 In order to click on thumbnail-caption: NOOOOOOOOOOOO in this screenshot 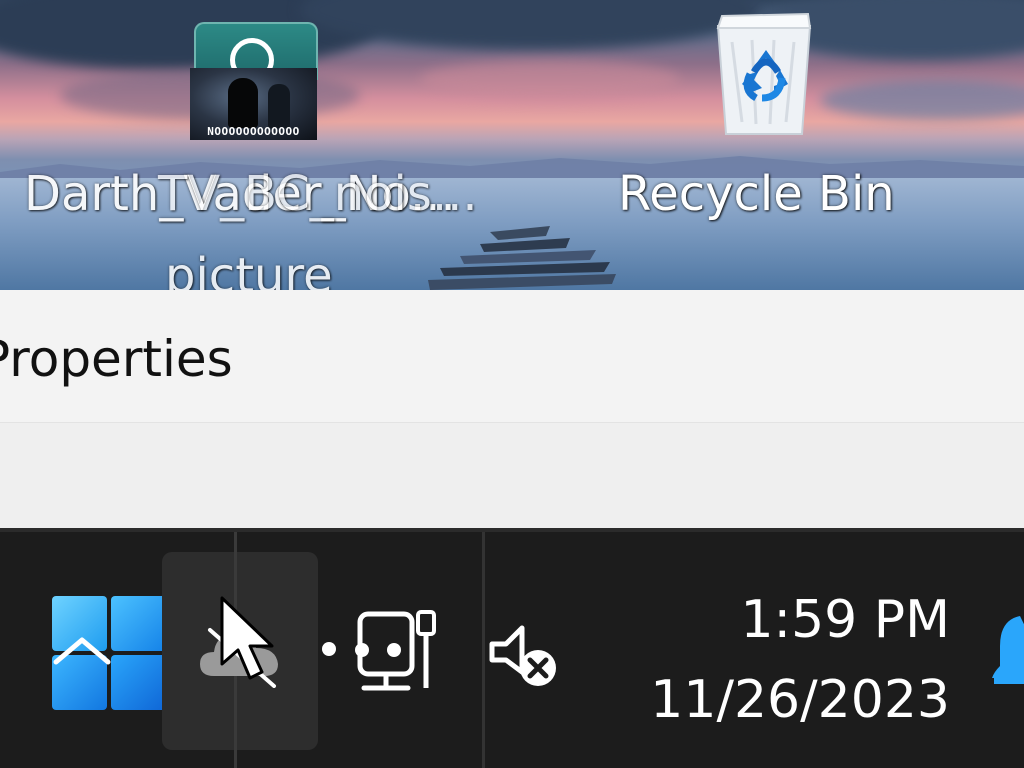, I will do `click(253, 131)`.